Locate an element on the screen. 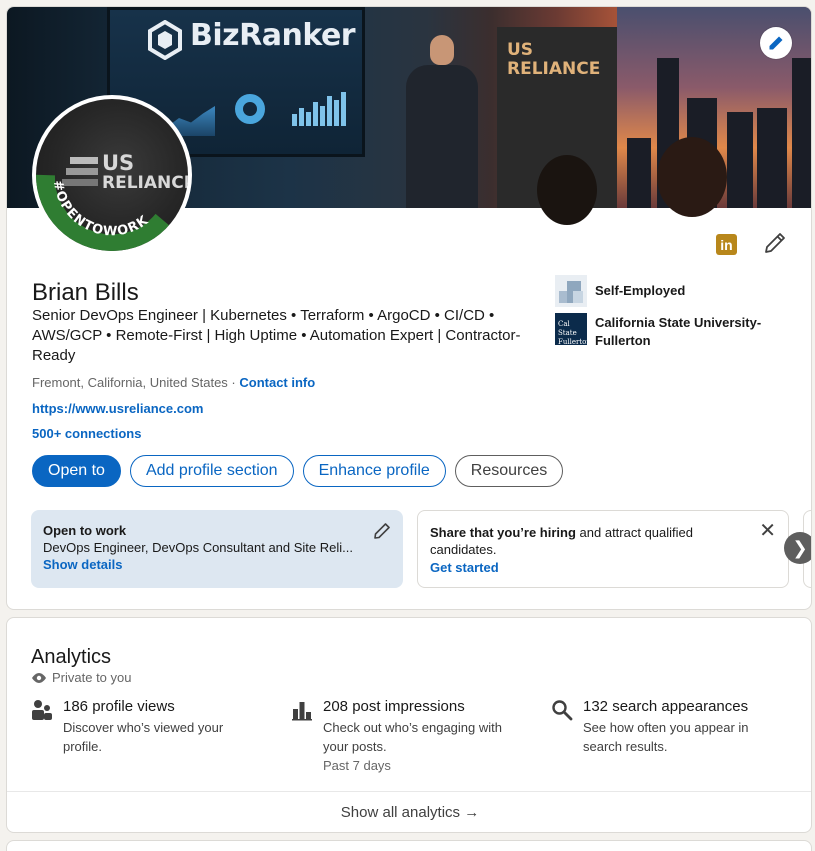 This screenshot has width=815, height=851. profile-website-link: https://www.usreliance.com is located at coordinates (117, 408).